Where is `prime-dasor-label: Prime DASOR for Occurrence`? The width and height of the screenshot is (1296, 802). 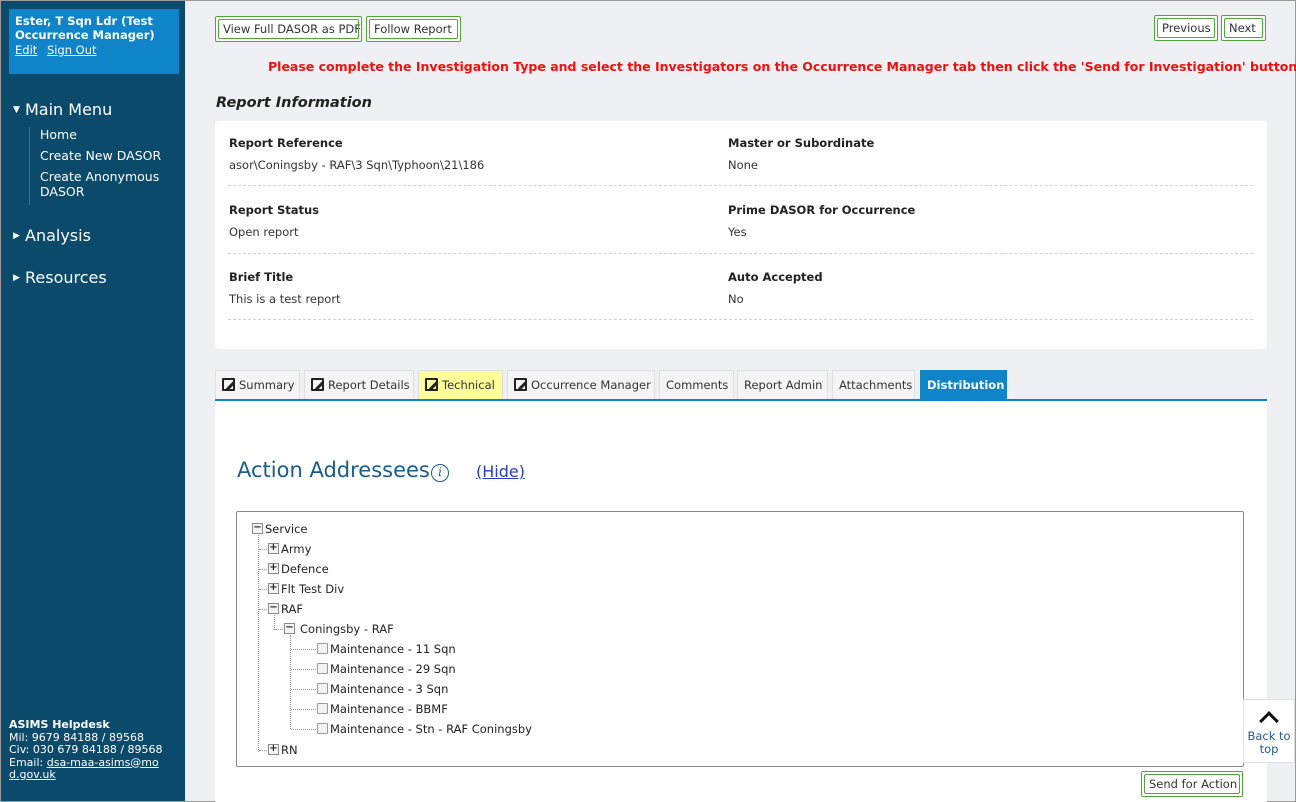
prime-dasor-label: Prime DASOR for Occurrence is located at coordinates (822, 210).